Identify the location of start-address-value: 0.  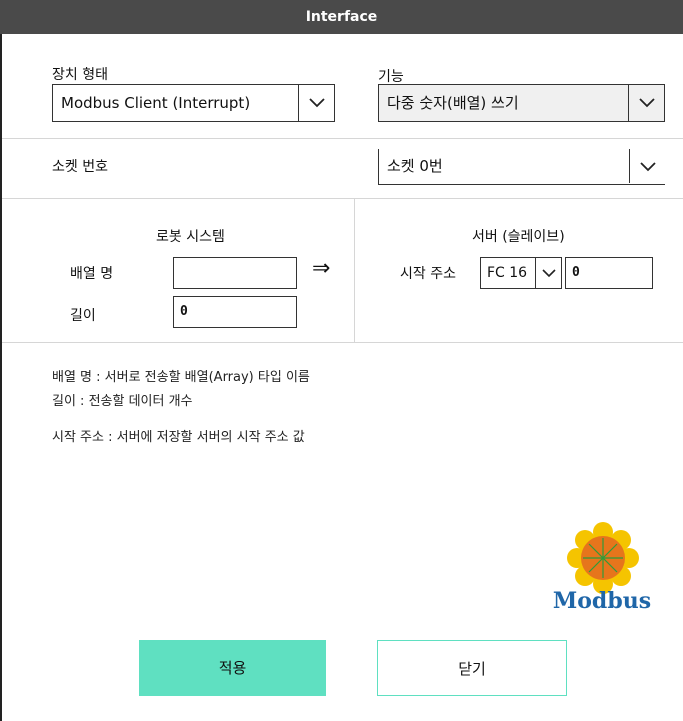
(576, 272).